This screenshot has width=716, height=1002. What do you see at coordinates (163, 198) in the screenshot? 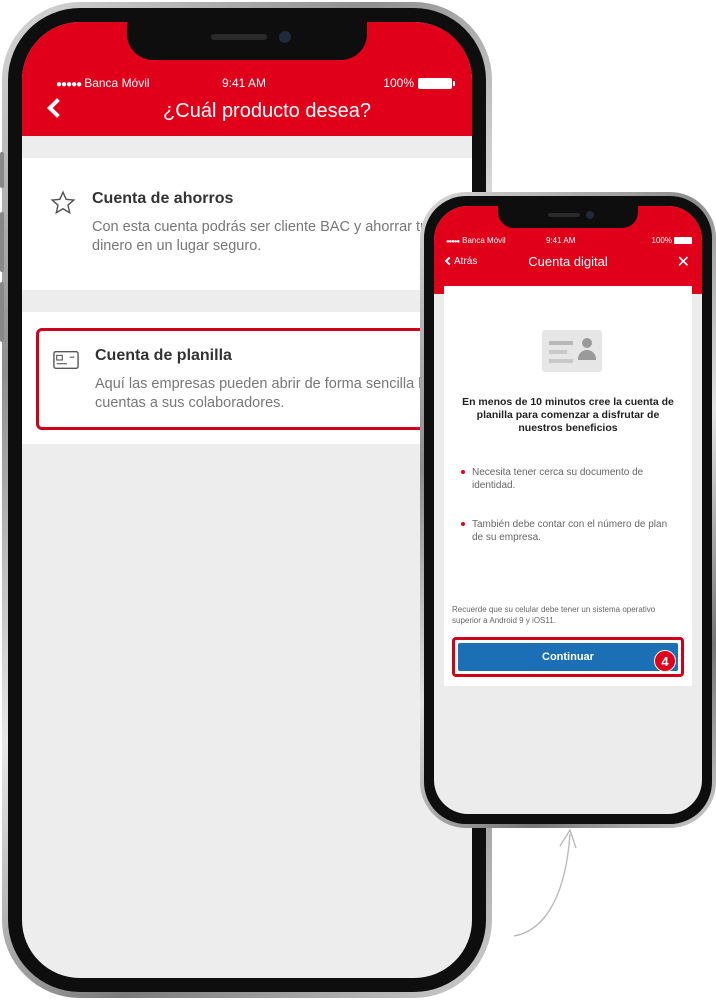
I see `option-title: Cuenta de ahorros` at bounding box center [163, 198].